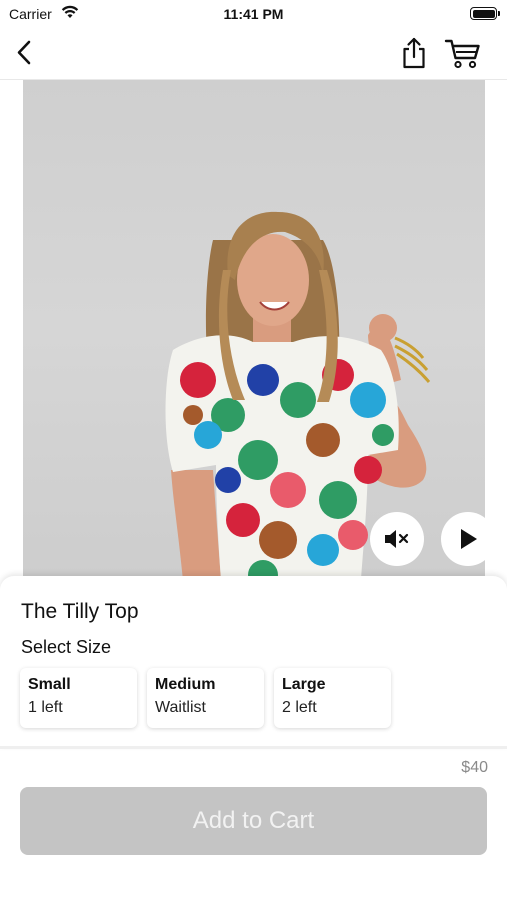 The image size is (507, 900). What do you see at coordinates (45, 707) in the screenshot?
I see `size-stock: 1 left` at bounding box center [45, 707].